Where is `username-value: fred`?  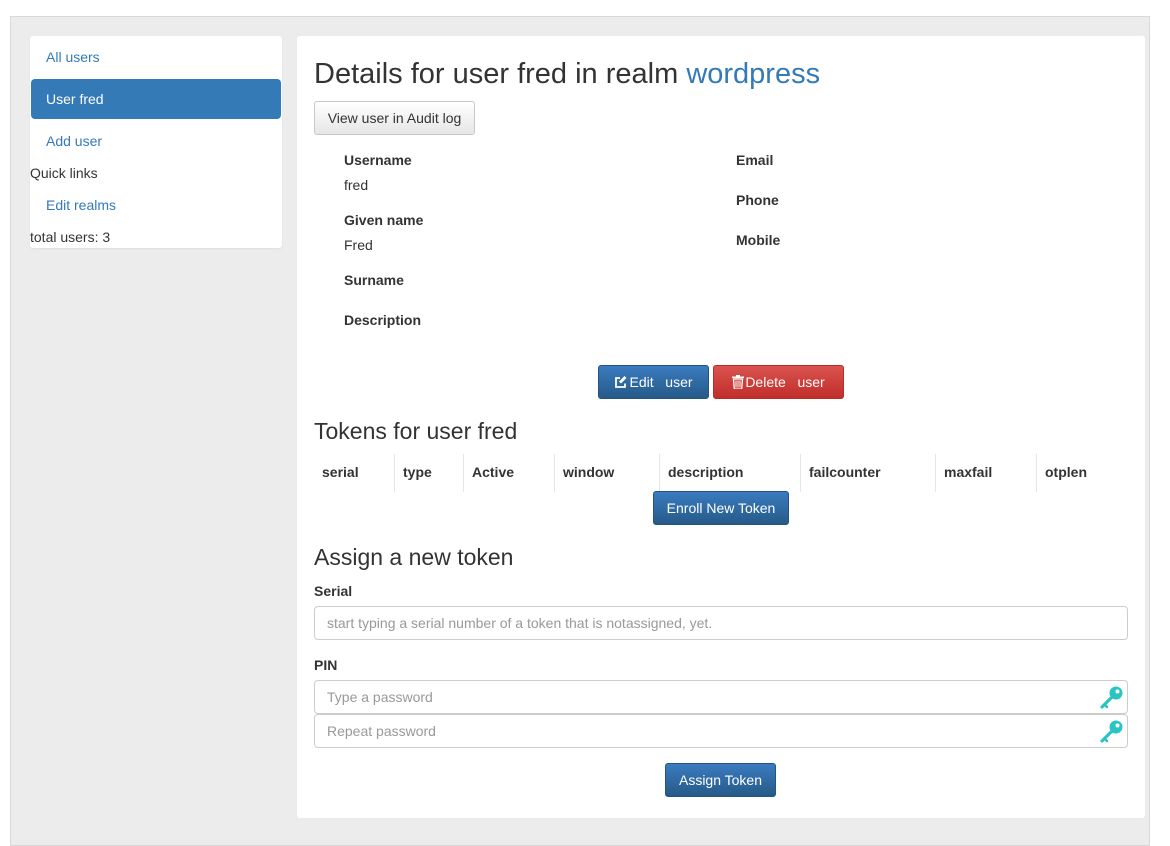 username-value: fred is located at coordinates (356, 185).